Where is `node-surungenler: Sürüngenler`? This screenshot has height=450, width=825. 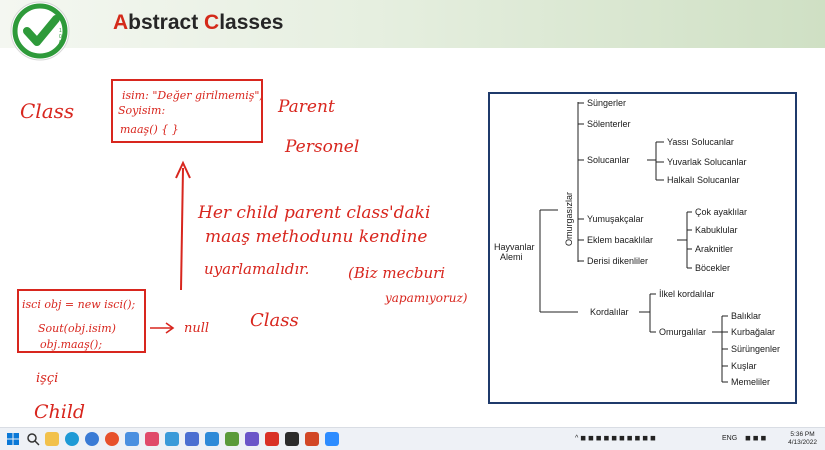 node-surungenler: Sürüngenler is located at coordinates (755, 349).